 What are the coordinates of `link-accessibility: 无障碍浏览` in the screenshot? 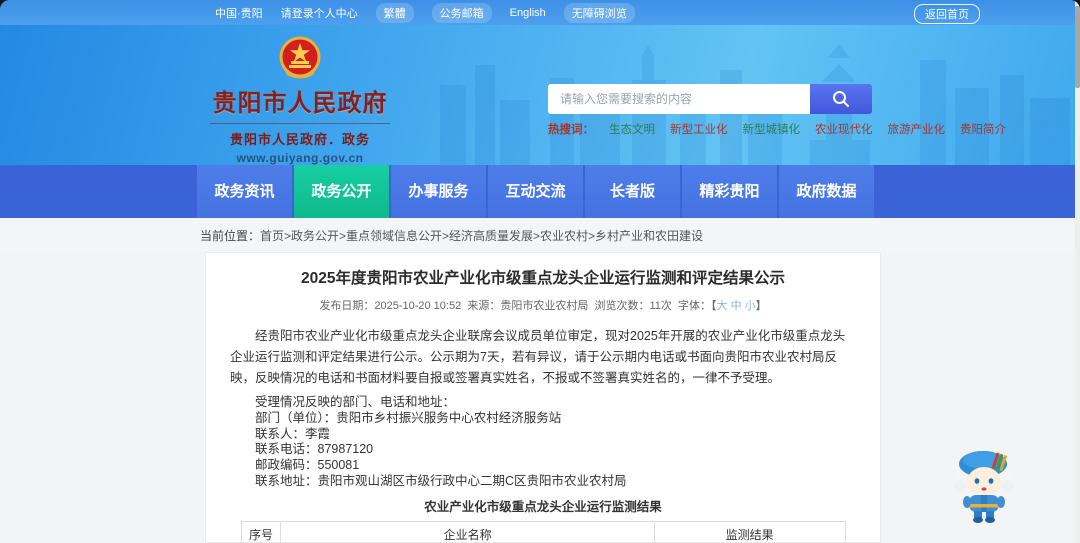 It's located at (599, 12).